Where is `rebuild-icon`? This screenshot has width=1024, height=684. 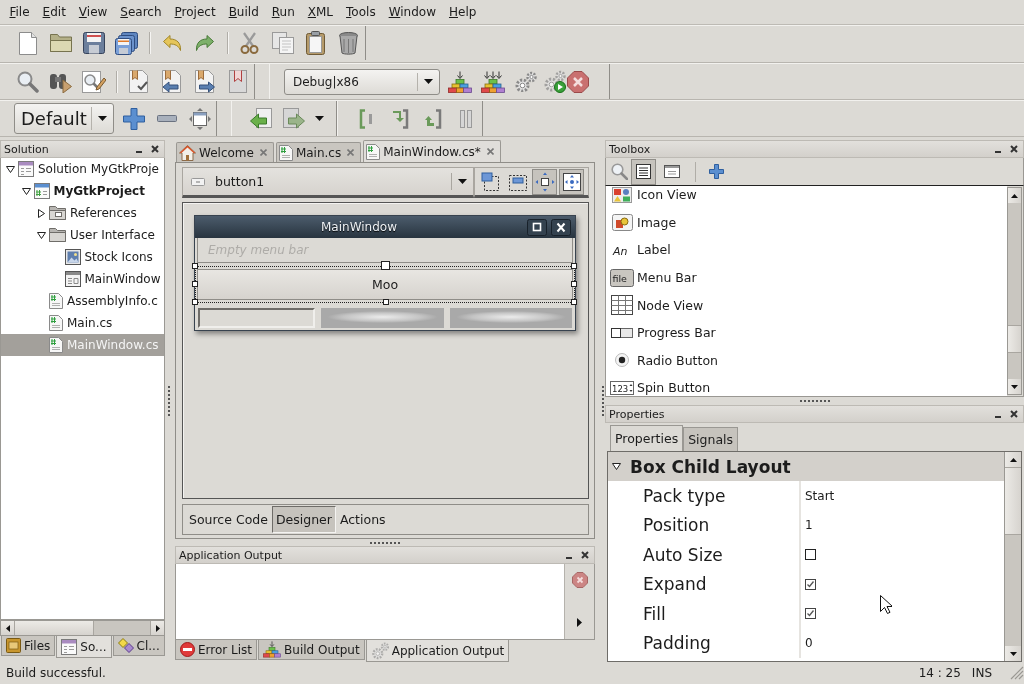 rebuild-icon is located at coordinates (492, 81).